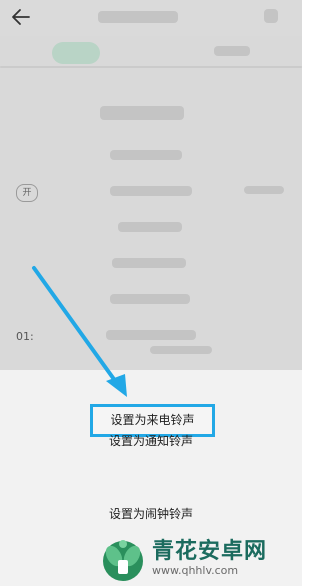 This screenshot has height=586, width=320. I want to click on toggle-pill: 开, so click(27, 193).